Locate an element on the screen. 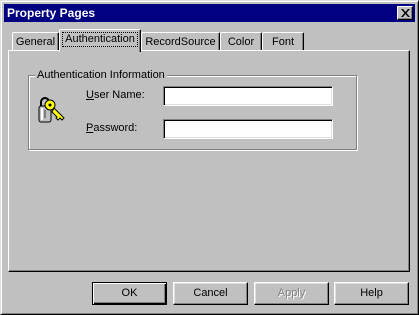 This screenshot has height=315, width=419. tab-authentication: Authentication is located at coordinates (100, 40).